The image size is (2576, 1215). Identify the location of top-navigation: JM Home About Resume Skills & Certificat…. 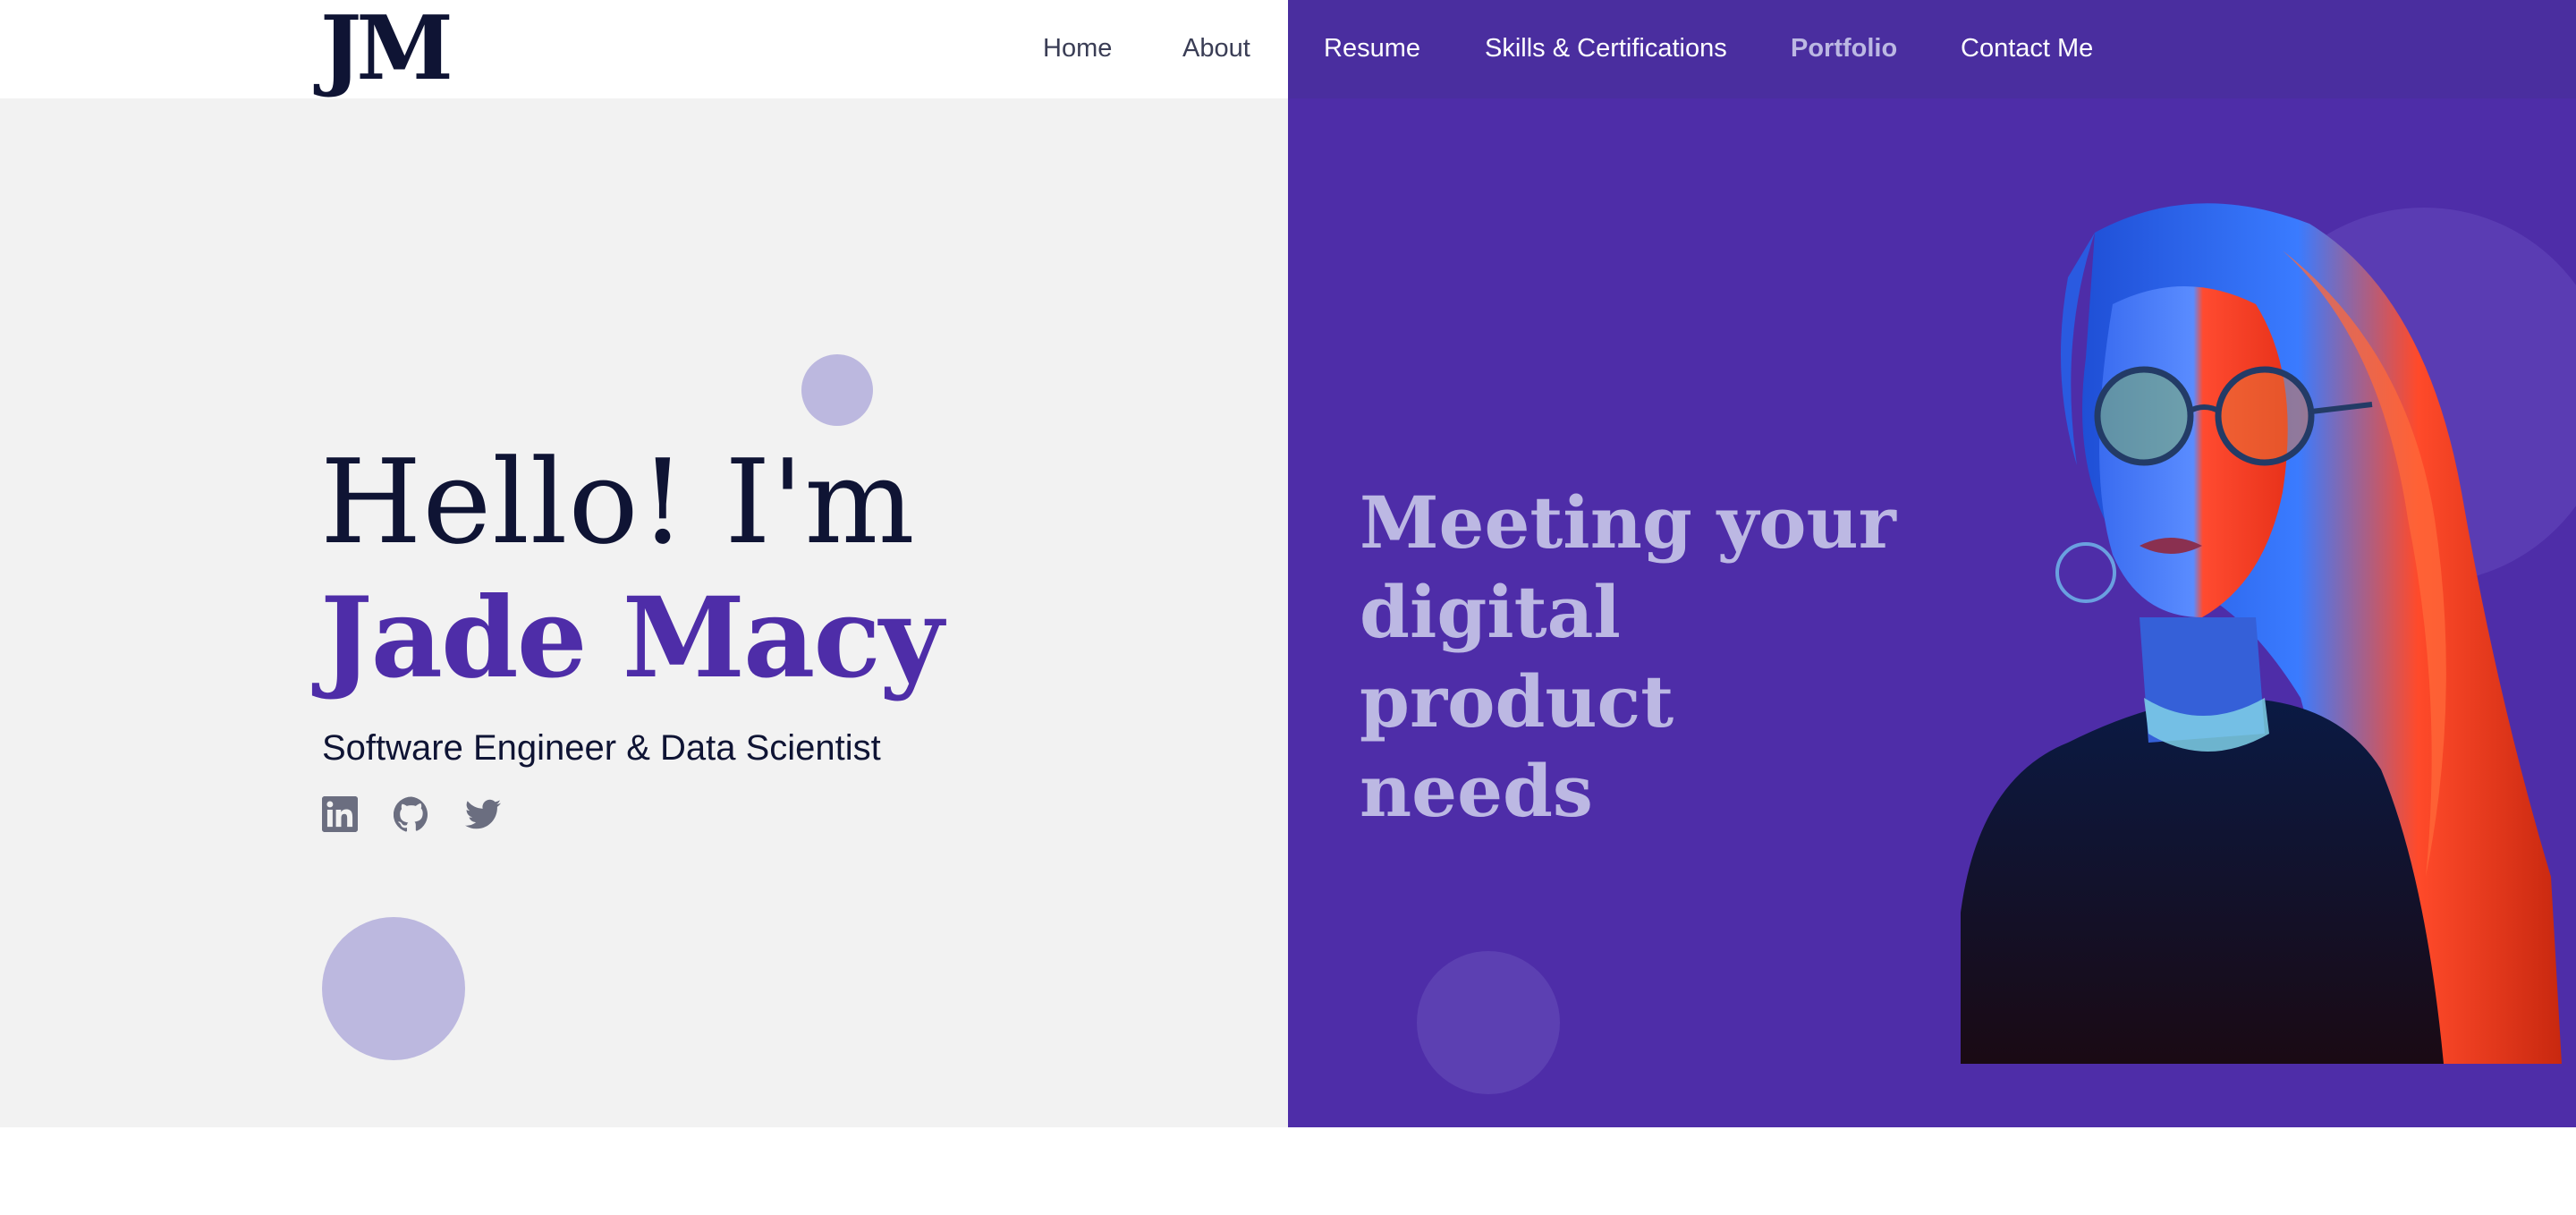
(1288, 49).